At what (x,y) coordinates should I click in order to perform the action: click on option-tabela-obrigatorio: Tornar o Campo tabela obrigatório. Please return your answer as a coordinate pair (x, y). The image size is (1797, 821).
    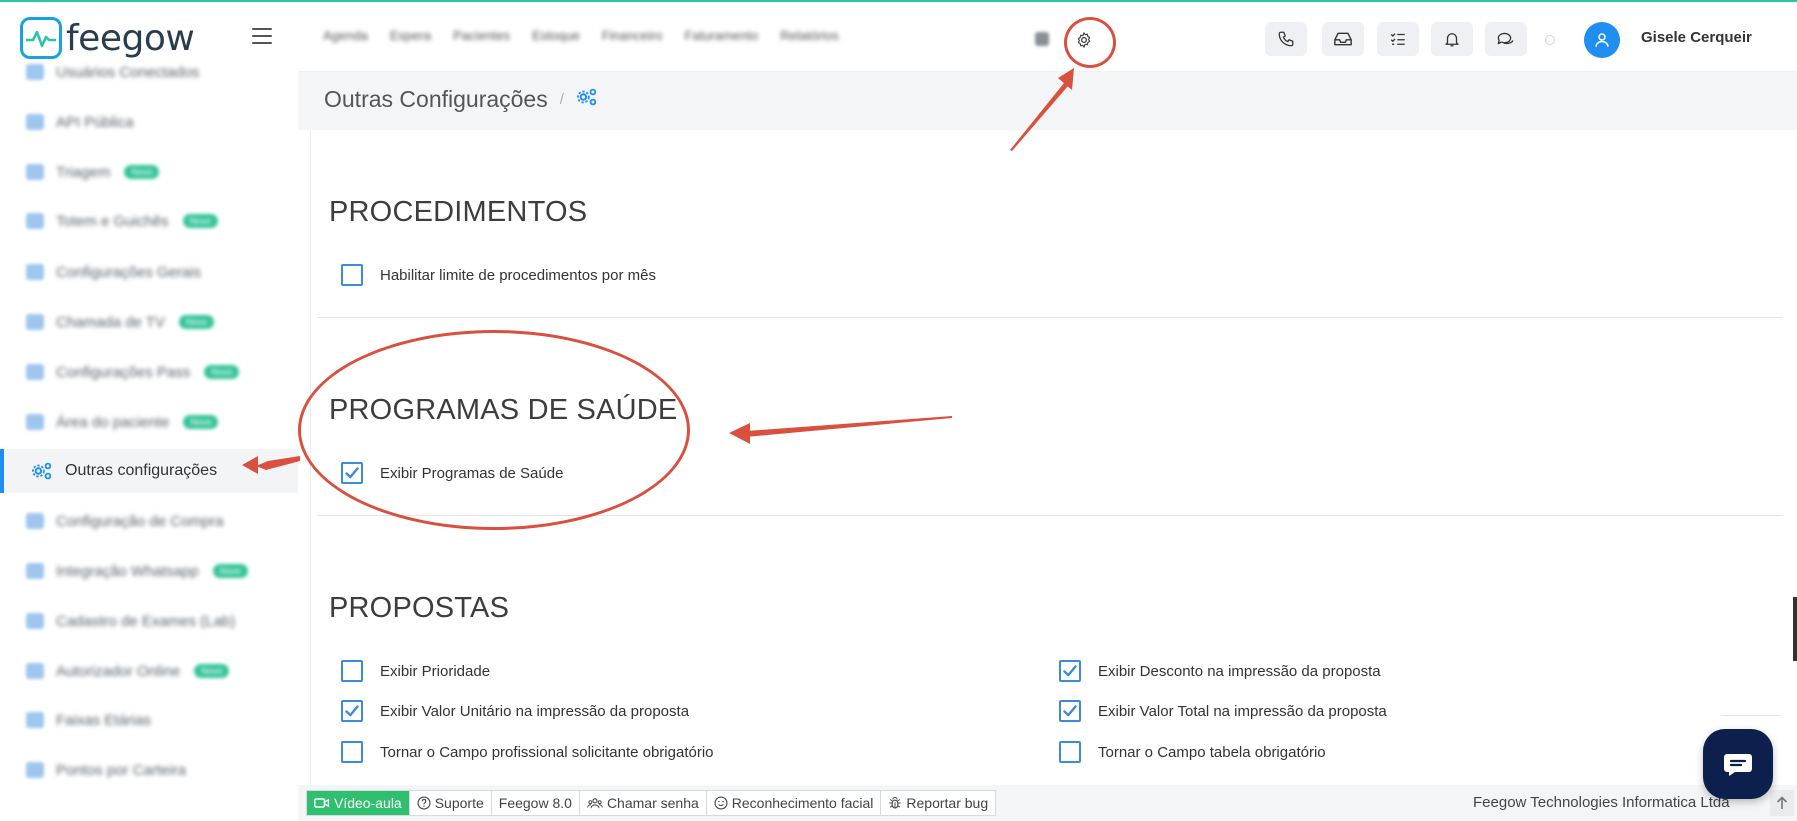
    Looking at the image, I should click on (1192, 752).